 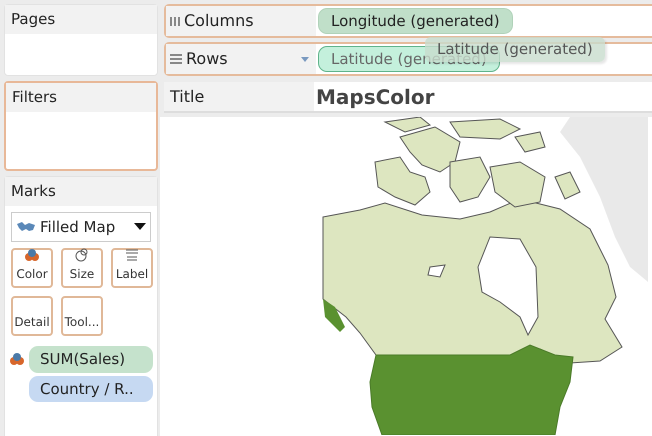 What do you see at coordinates (81, 227) in the screenshot?
I see `mark-type-dropdown: Filled Map` at bounding box center [81, 227].